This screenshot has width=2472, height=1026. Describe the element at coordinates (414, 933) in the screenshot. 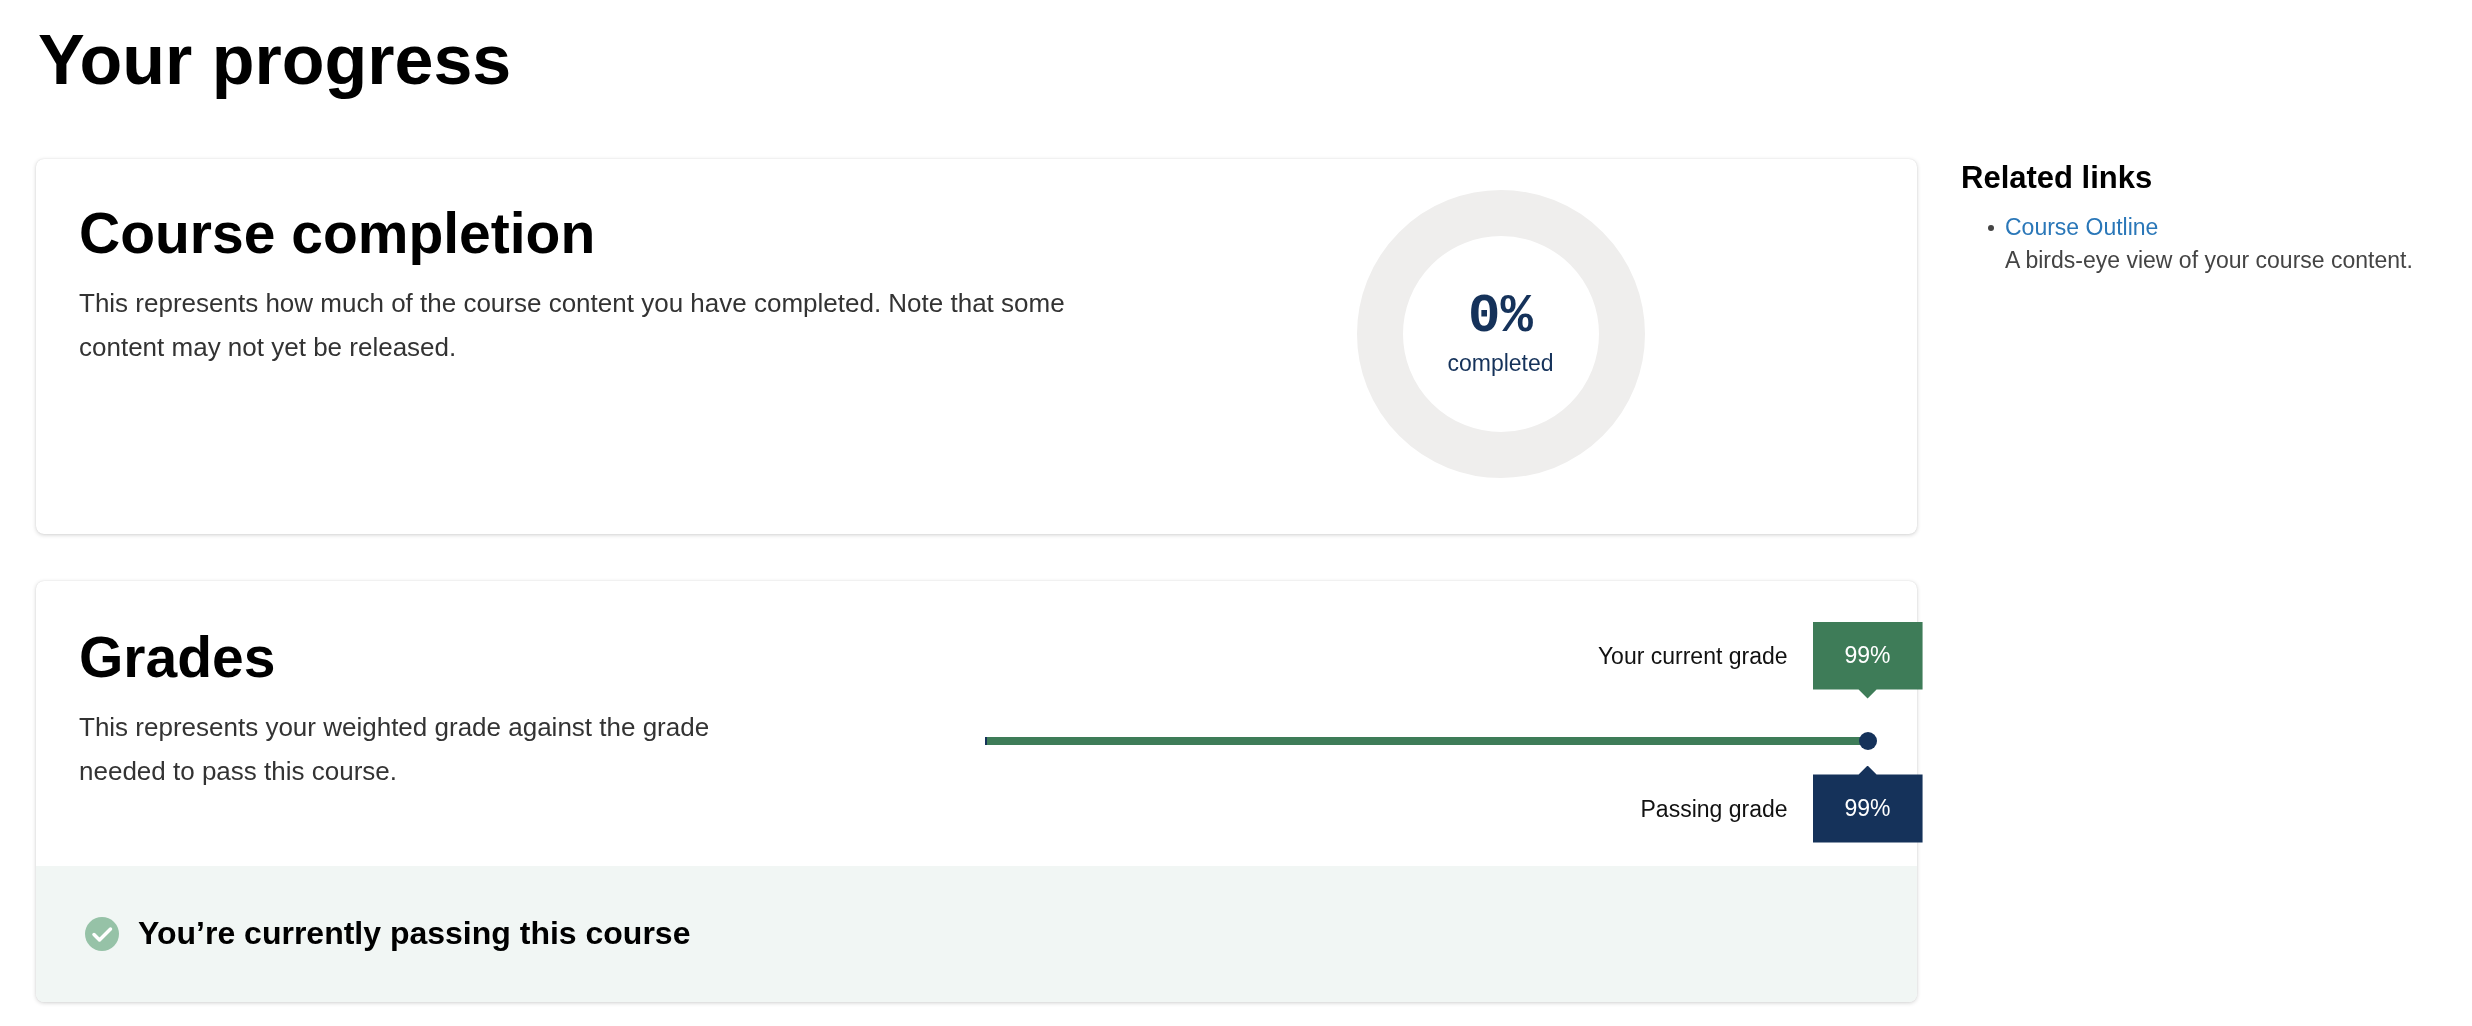

I see `status-message: You’re currently passing this course` at that location.